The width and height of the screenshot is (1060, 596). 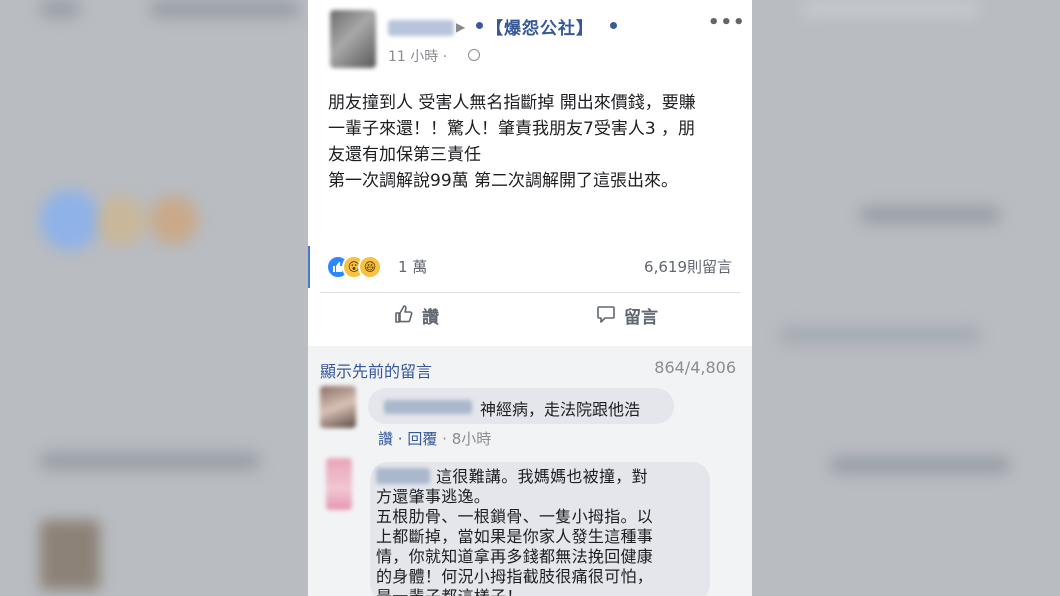 What do you see at coordinates (512, 103) in the screenshot?
I see `post-text-line: 朋友撞到人 受害人無名指斷掉 開出來價錢，要賺` at bounding box center [512, 103].